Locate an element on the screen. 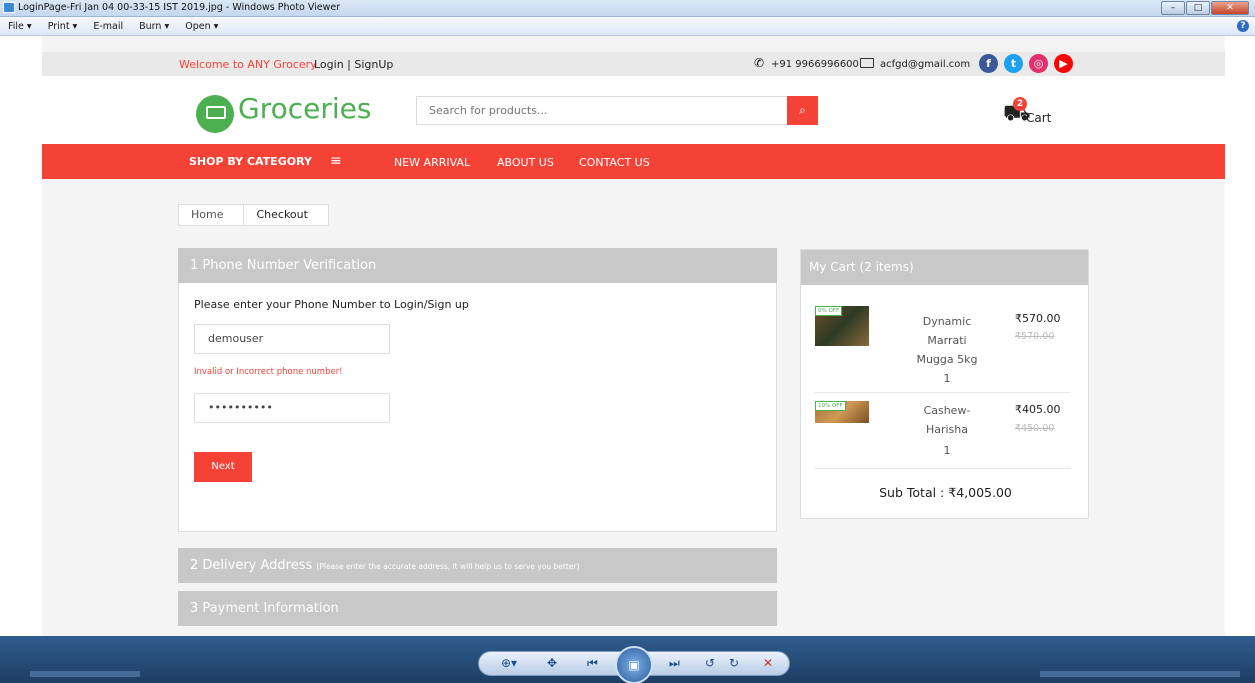 The height and width of the screenshot is (683, 1255). step-payment-header: 3 Payment Information is located at coordinates (477, 608).